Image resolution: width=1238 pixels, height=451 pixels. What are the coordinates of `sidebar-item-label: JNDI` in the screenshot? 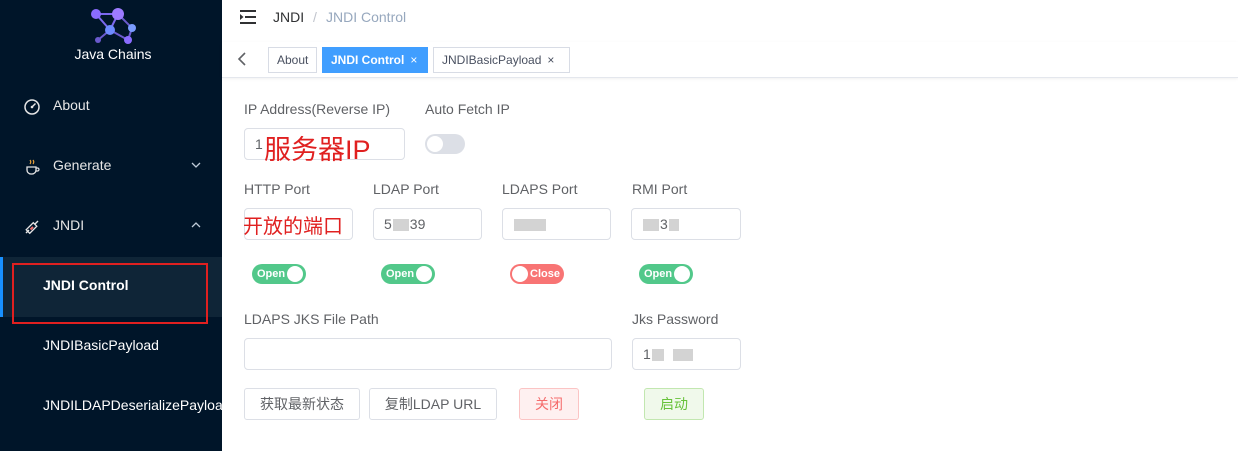 It's located at (69, 225).